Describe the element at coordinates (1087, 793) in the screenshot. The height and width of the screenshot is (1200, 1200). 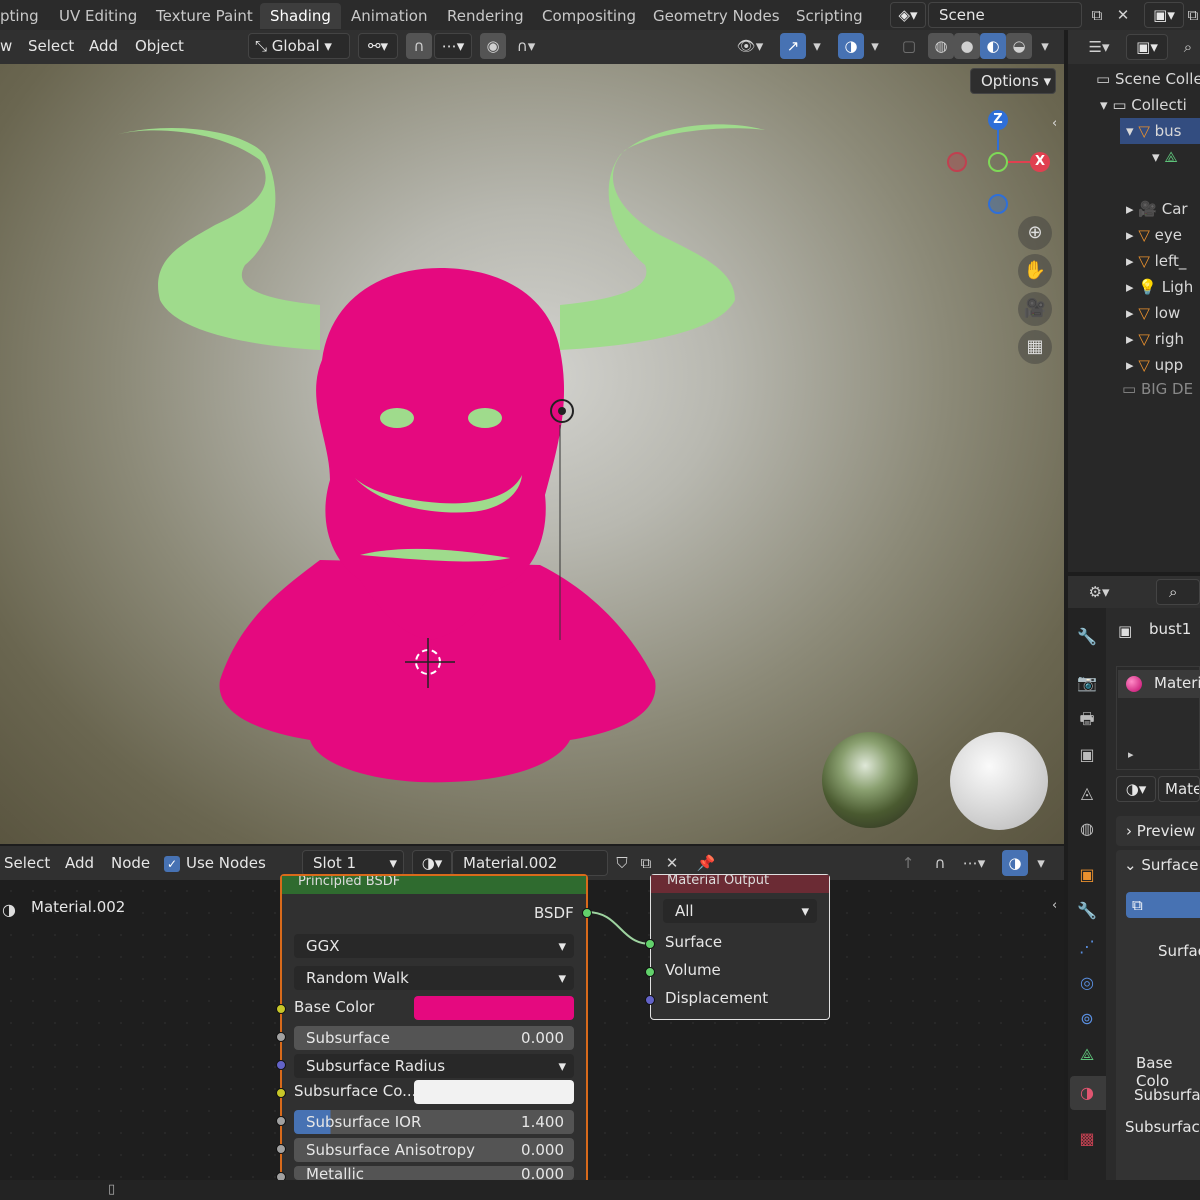
I see `scene-tab-icon: ◬` at that location.